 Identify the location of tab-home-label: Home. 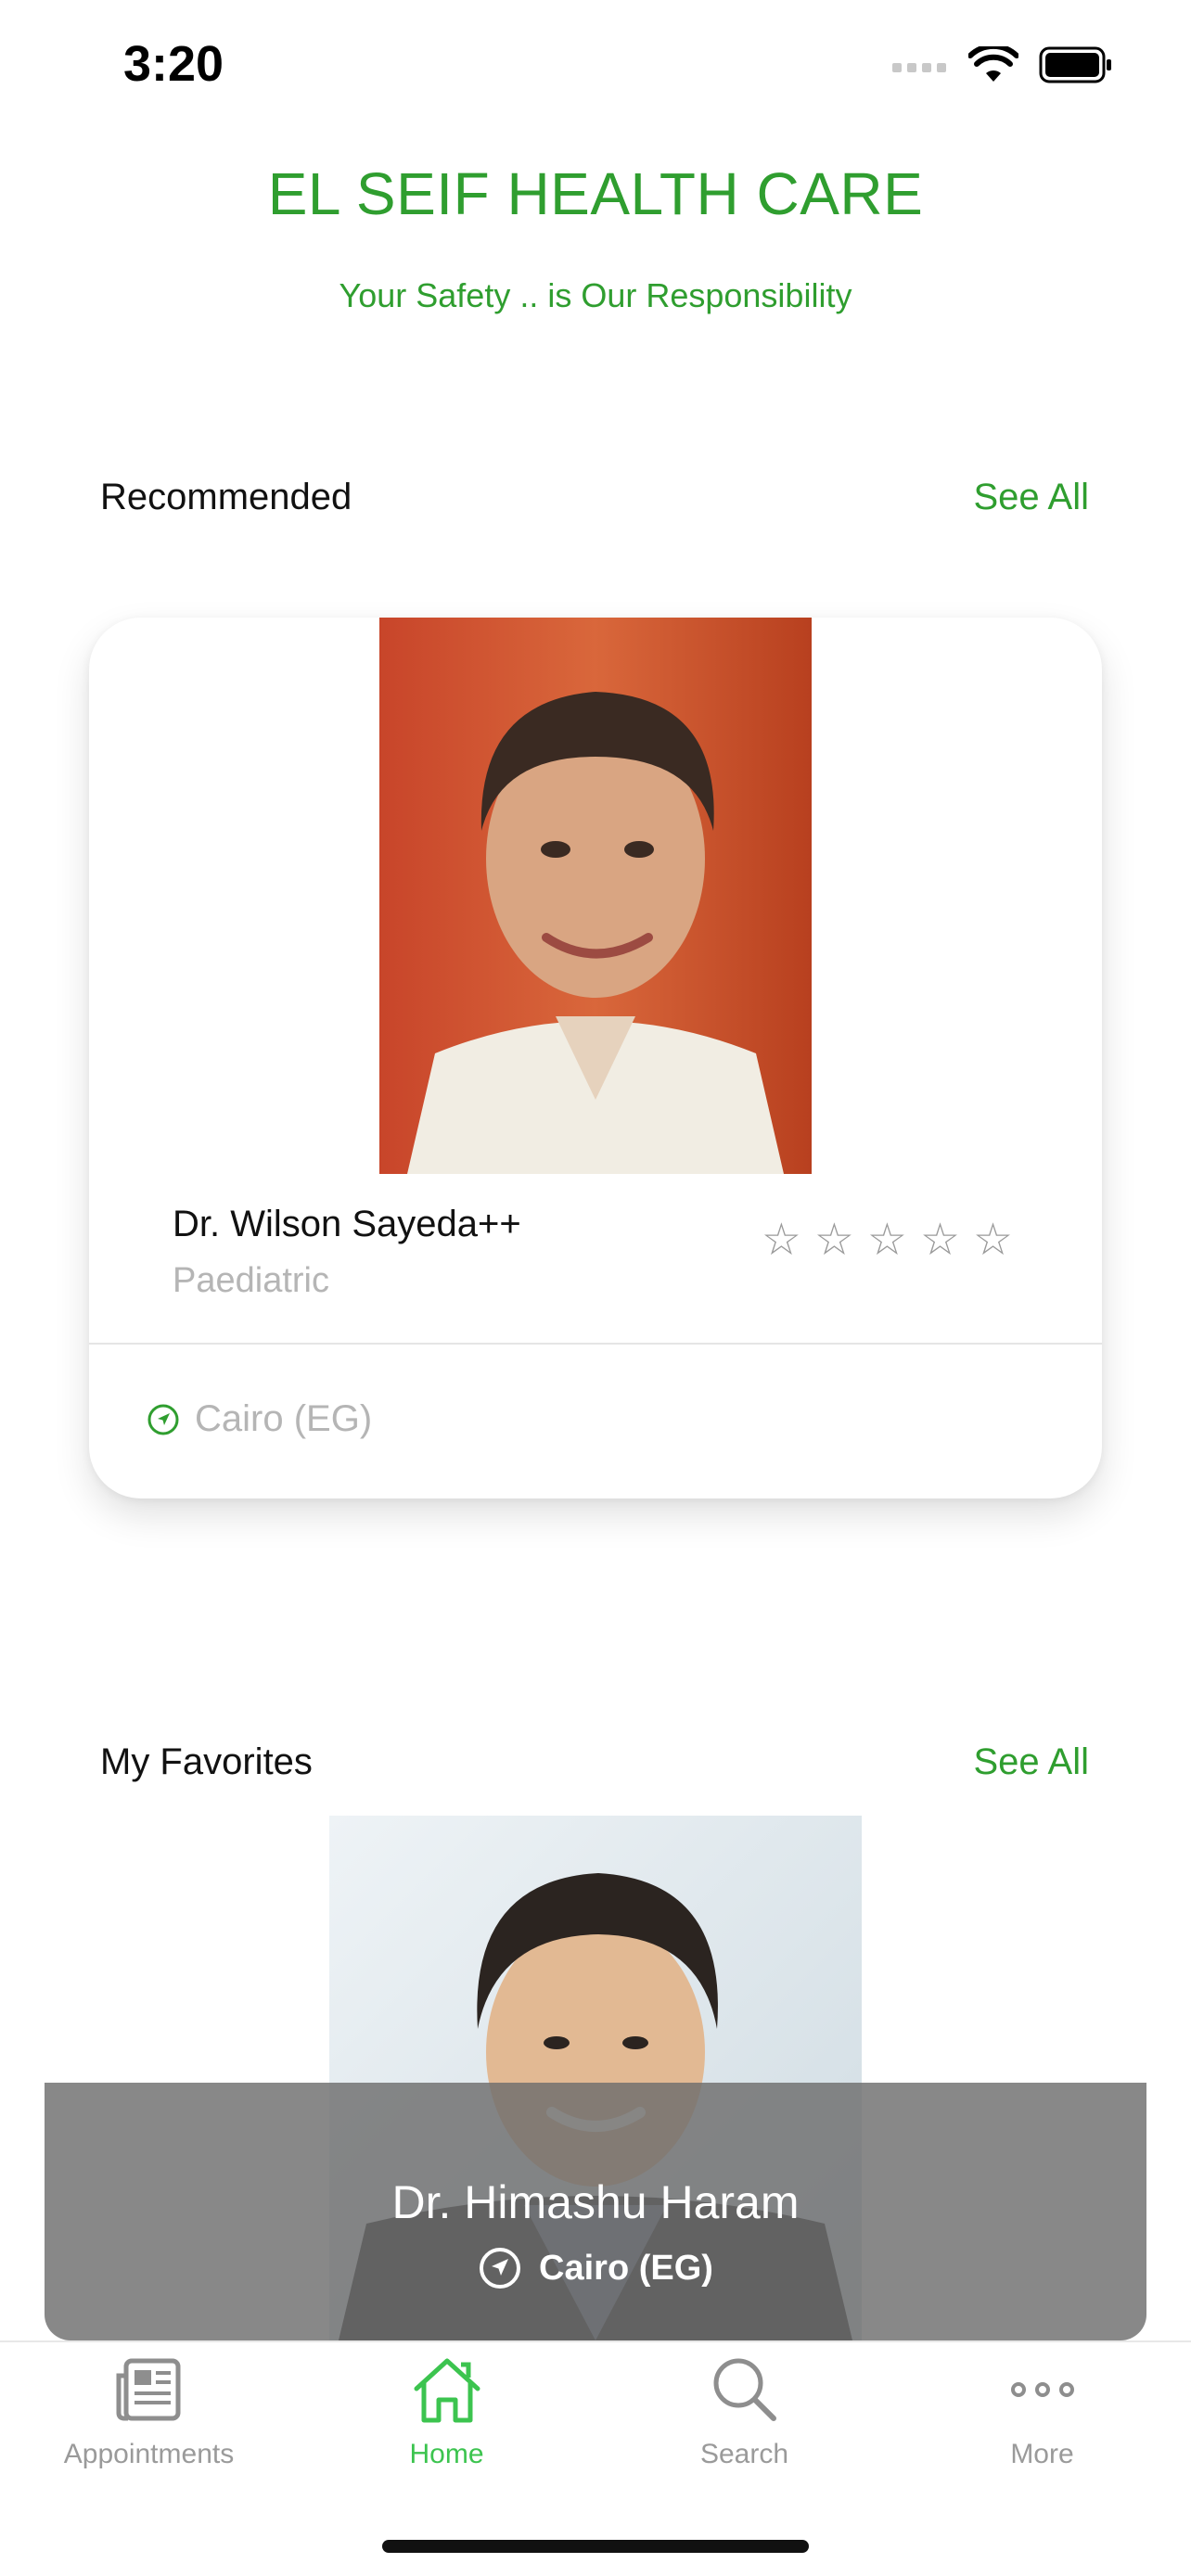
(446, 2454).